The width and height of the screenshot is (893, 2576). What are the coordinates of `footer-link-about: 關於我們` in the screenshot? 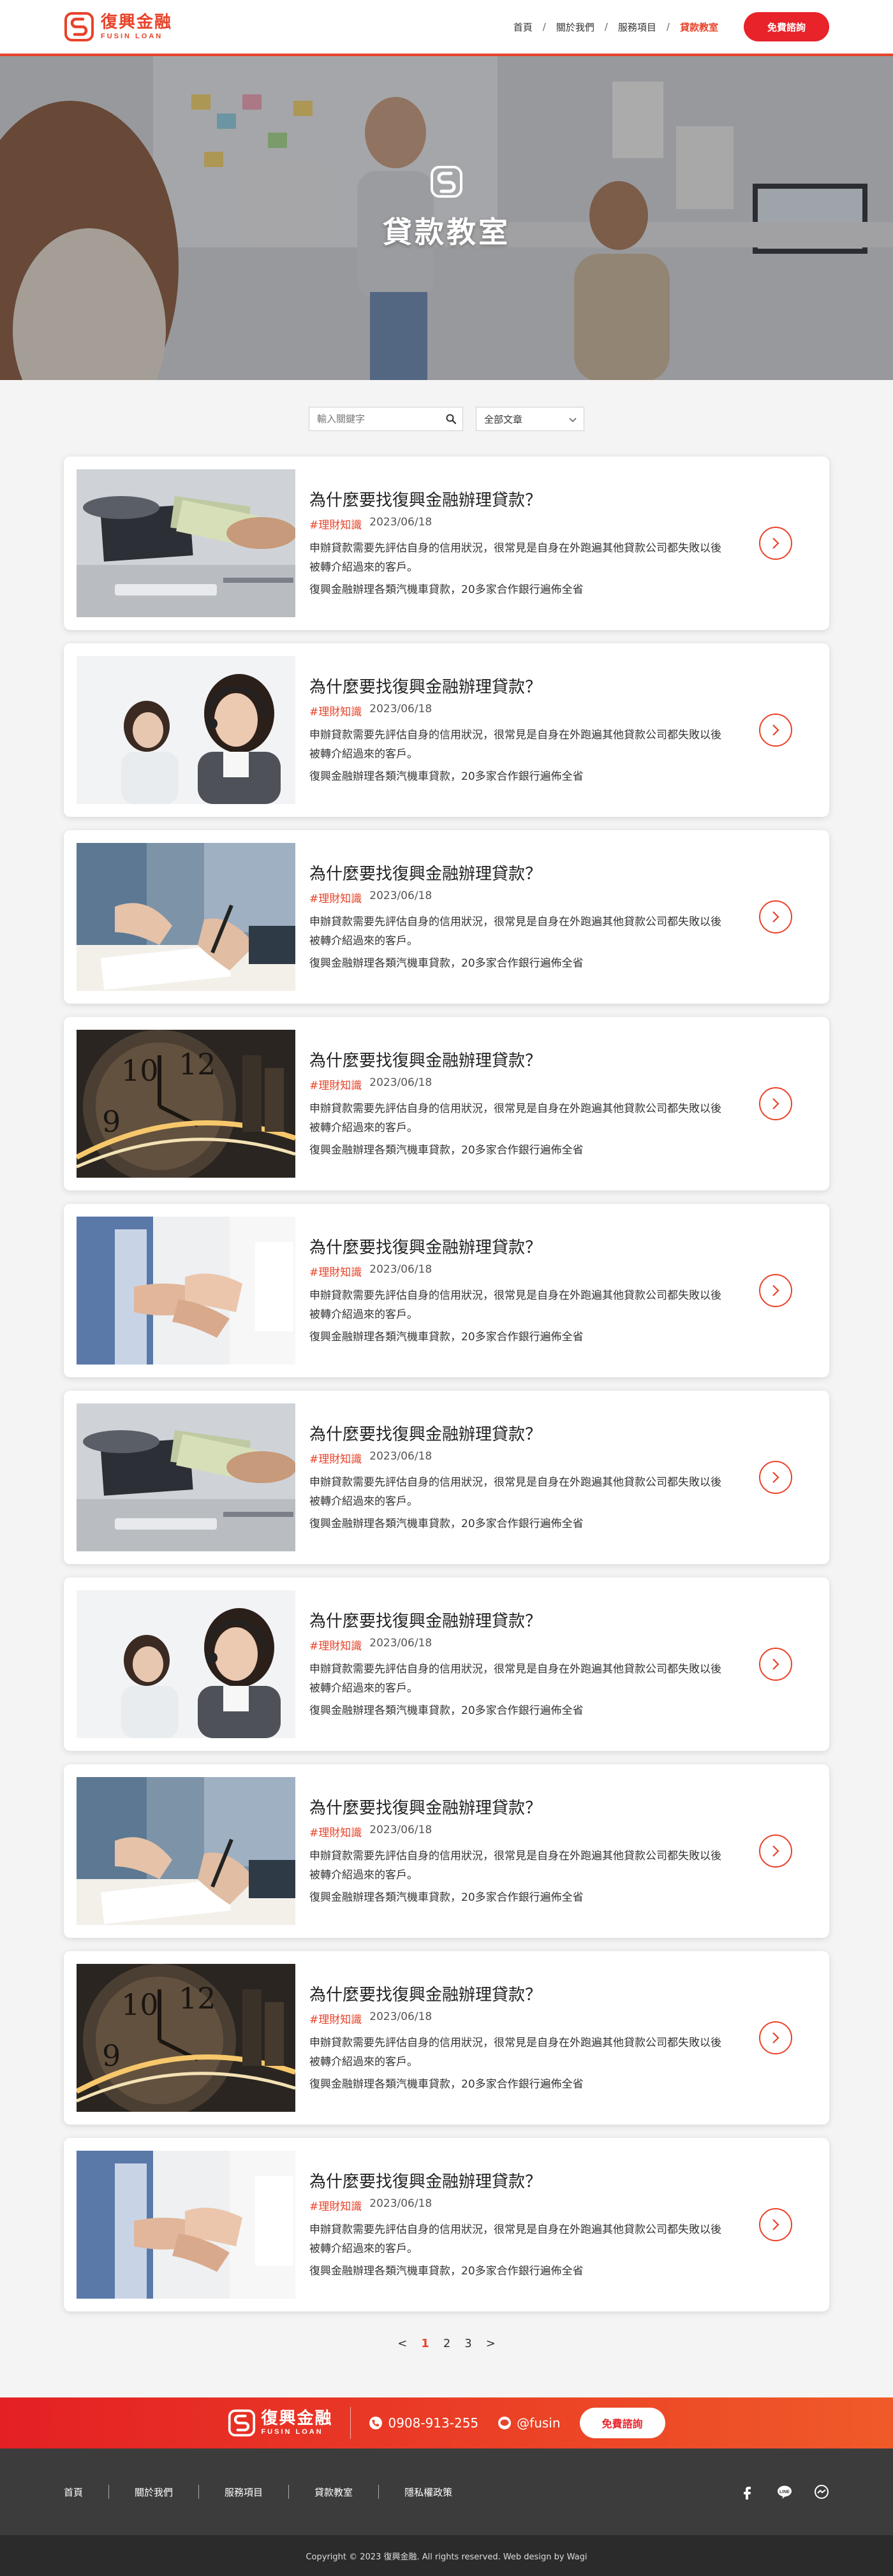 It's located at (153, 2492).